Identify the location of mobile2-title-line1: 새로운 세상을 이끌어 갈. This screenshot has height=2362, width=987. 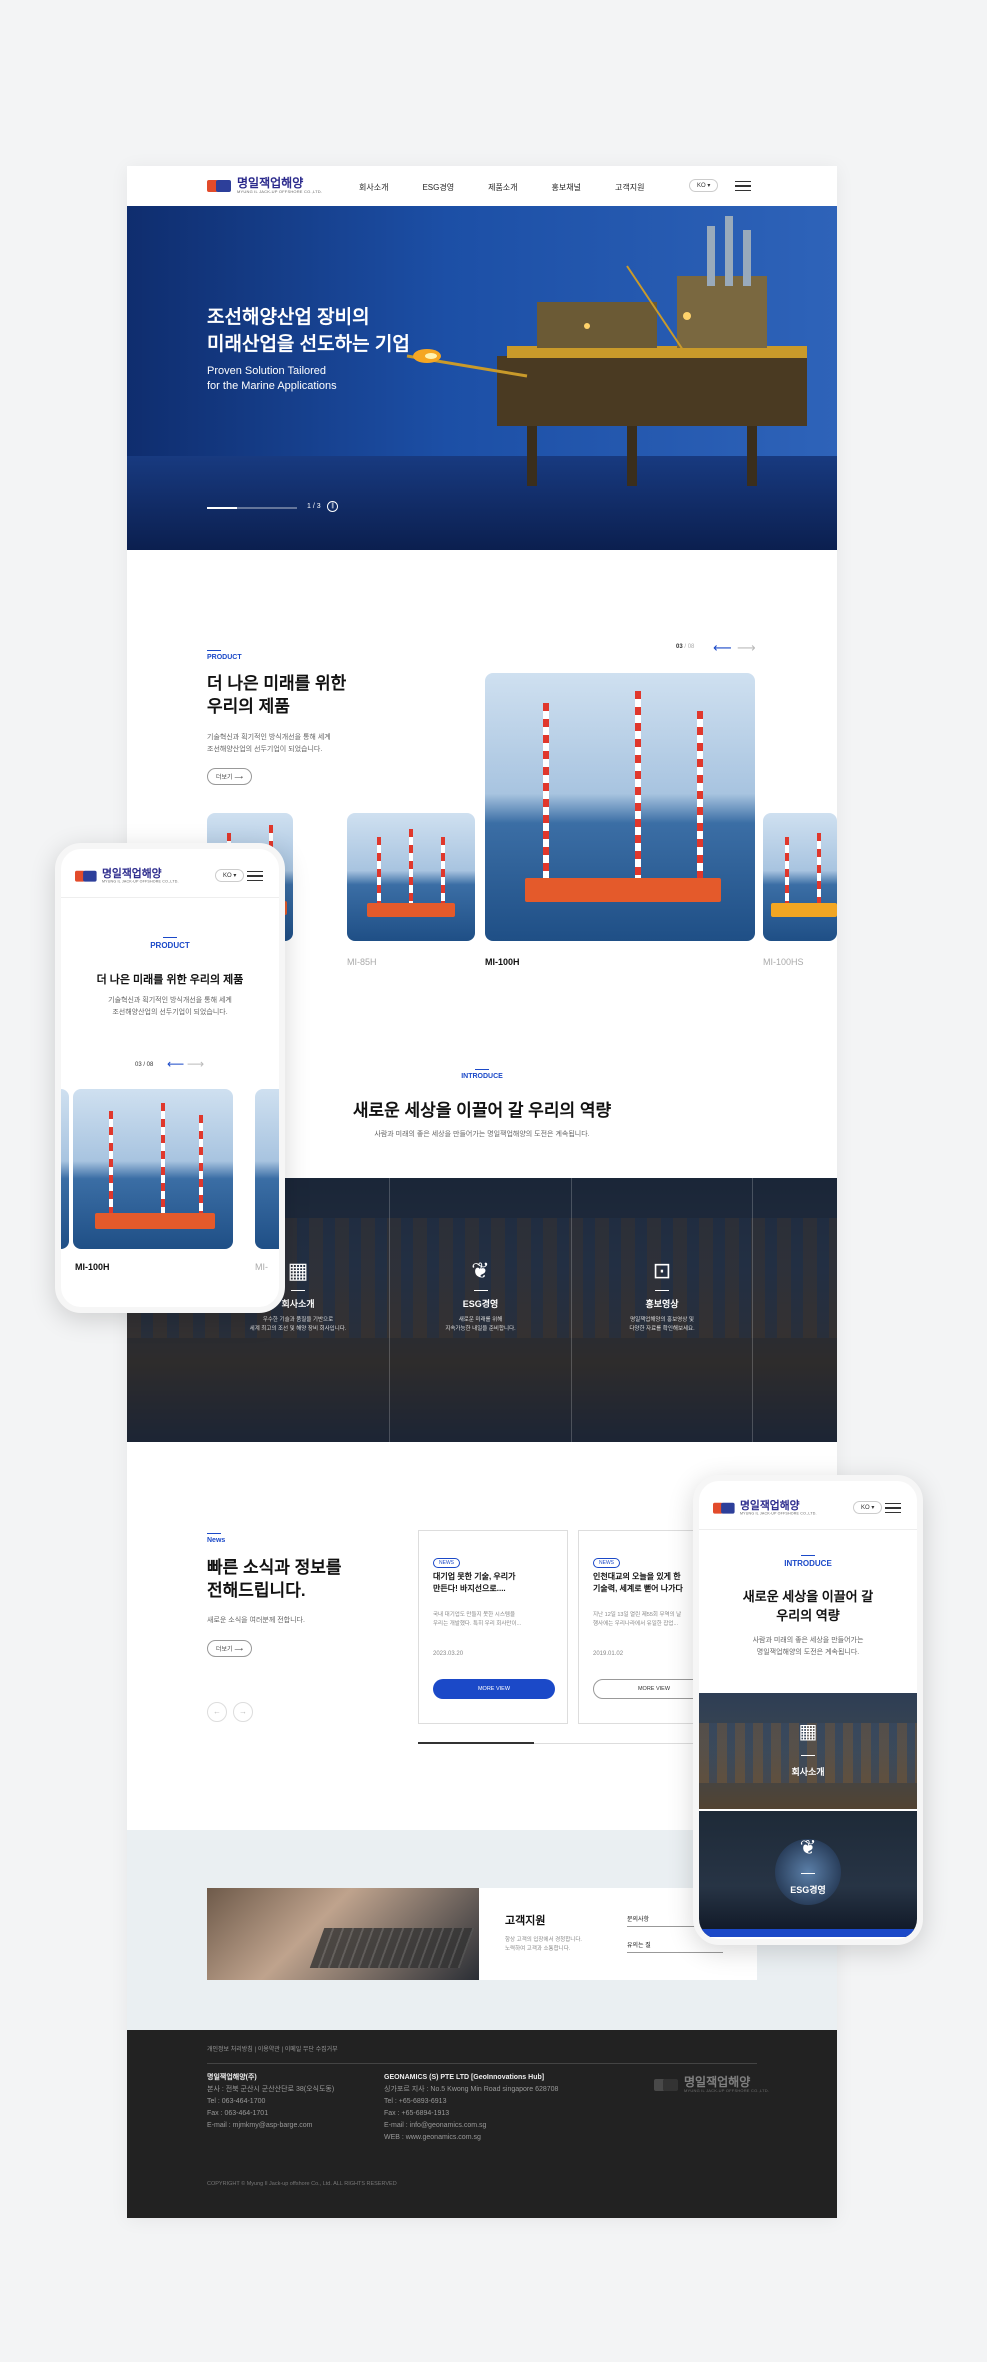
(808, 1596).